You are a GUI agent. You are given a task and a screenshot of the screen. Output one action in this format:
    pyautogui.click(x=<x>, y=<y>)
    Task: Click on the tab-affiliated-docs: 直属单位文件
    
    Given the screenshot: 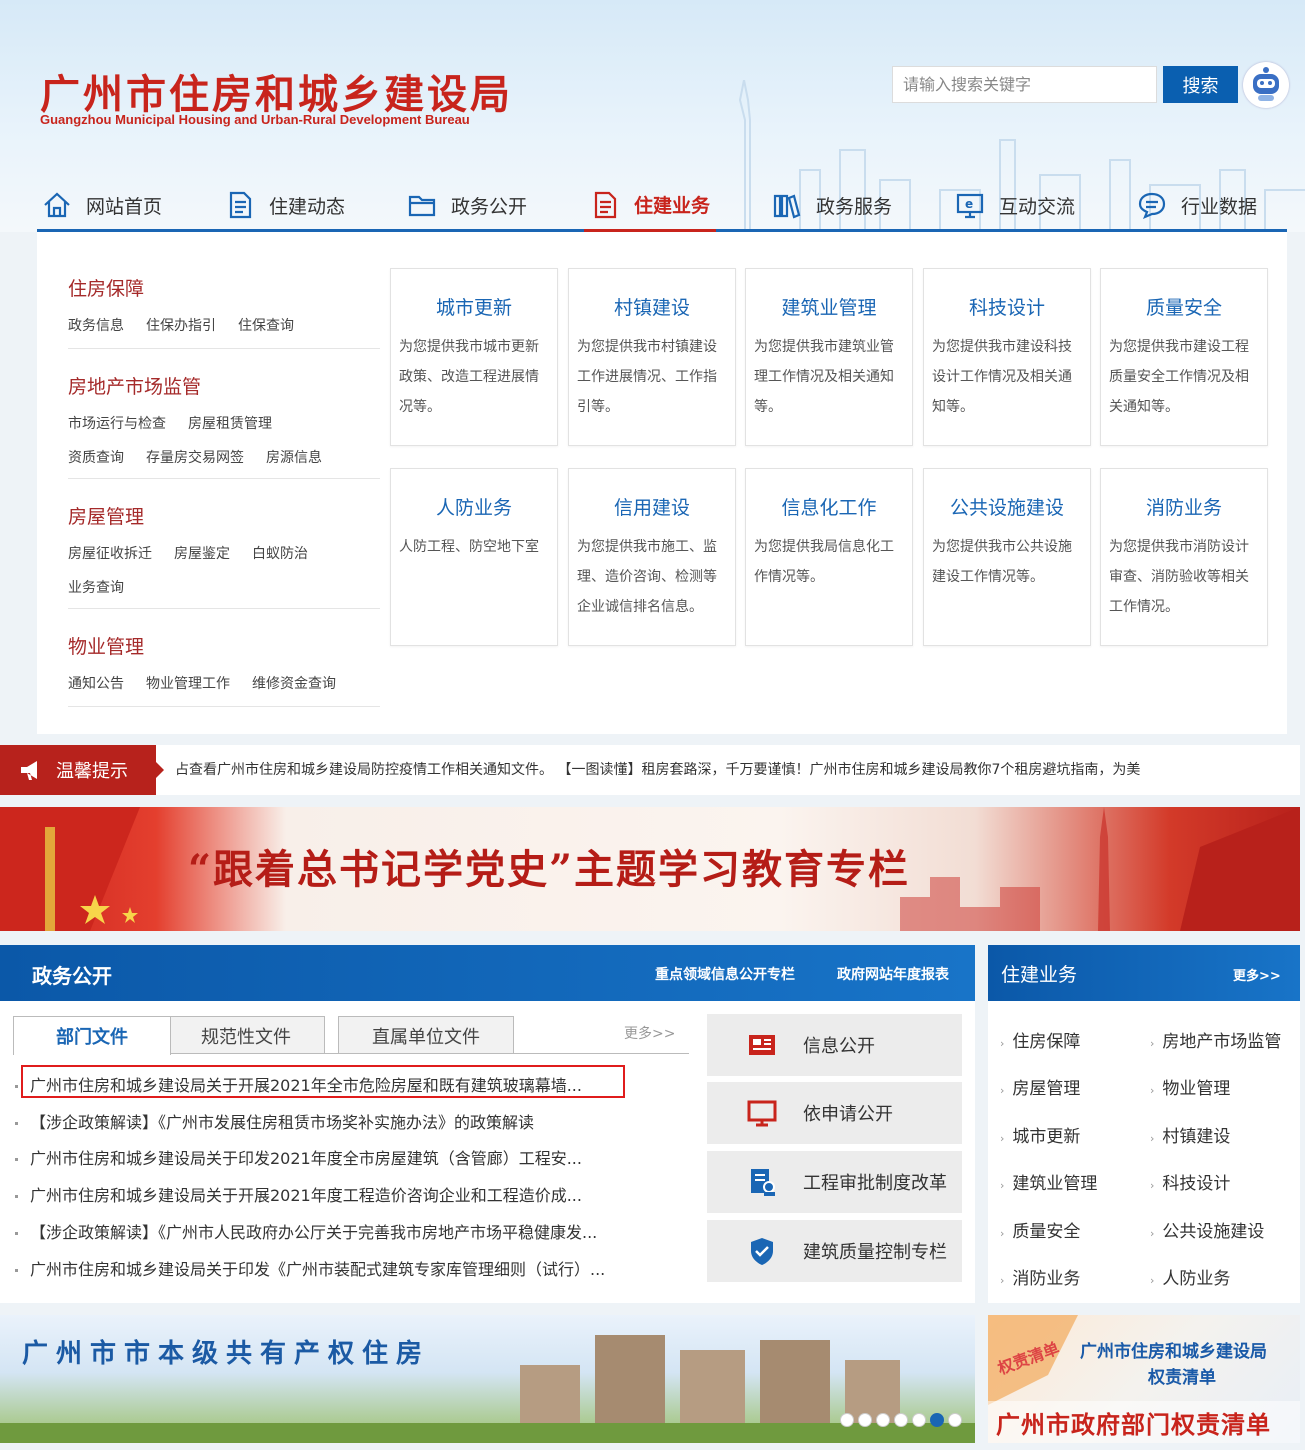 What is the action you would take?
    pyautogui.click(x=426, y=1035)
    